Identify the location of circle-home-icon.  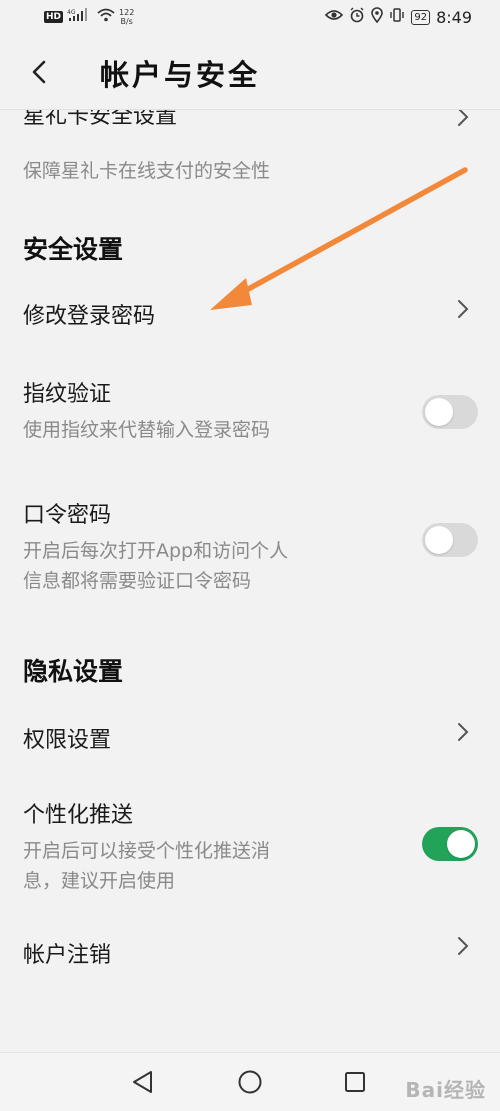
(250, 1082).